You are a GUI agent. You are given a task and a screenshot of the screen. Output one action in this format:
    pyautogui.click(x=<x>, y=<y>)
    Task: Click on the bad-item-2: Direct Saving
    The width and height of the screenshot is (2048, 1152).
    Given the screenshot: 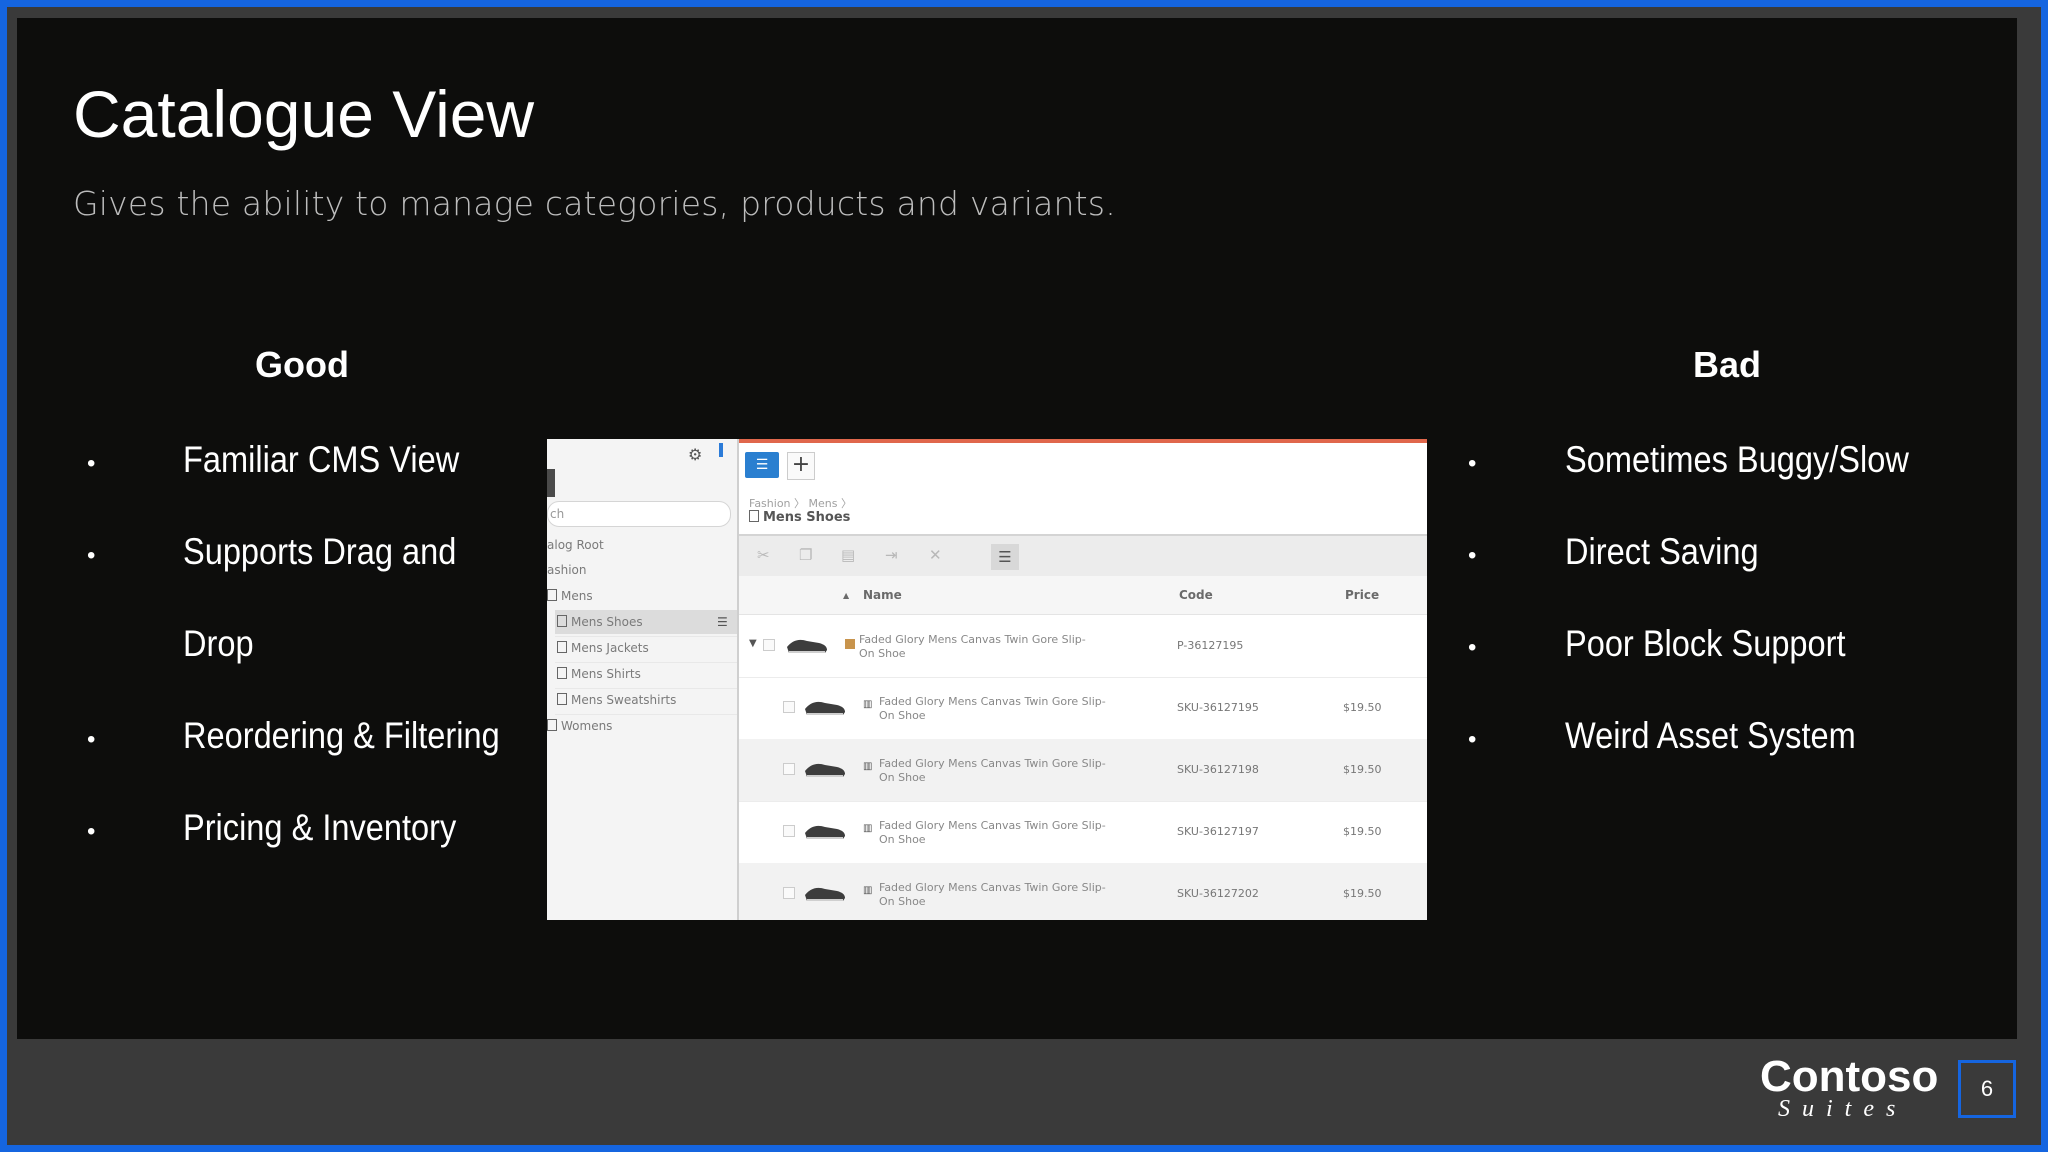 What is the action you would take?
    pyautogui.click(x=1662, y=551)
    